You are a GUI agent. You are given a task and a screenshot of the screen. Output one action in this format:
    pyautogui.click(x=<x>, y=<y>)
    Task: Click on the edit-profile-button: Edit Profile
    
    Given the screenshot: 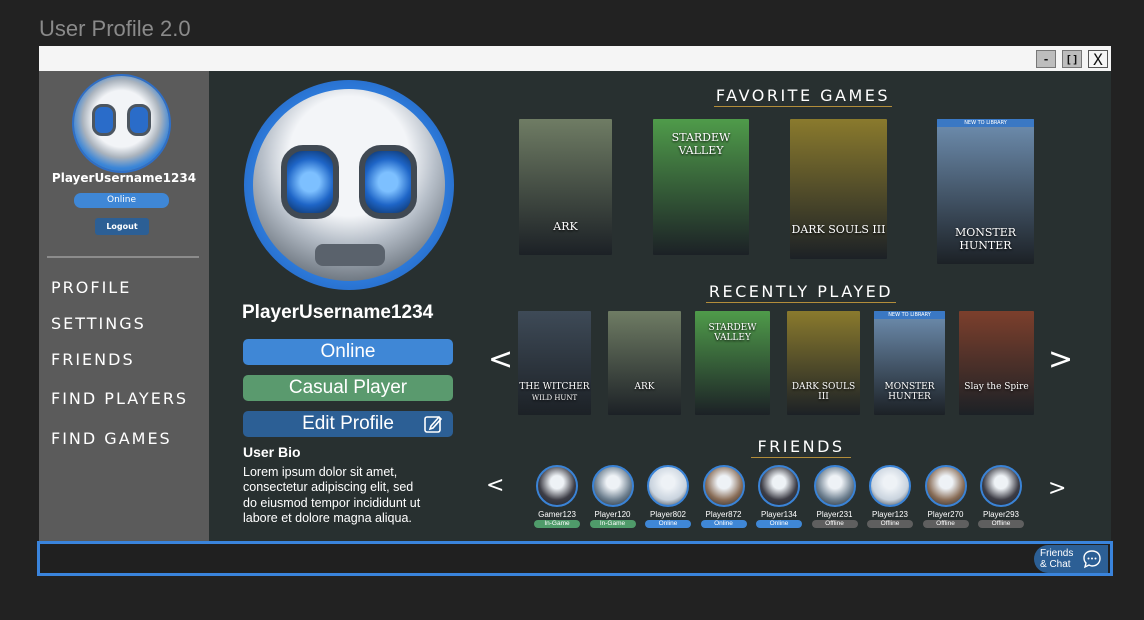 What is the action you would take?
    pyautogui.click(x=348, y=424)
    